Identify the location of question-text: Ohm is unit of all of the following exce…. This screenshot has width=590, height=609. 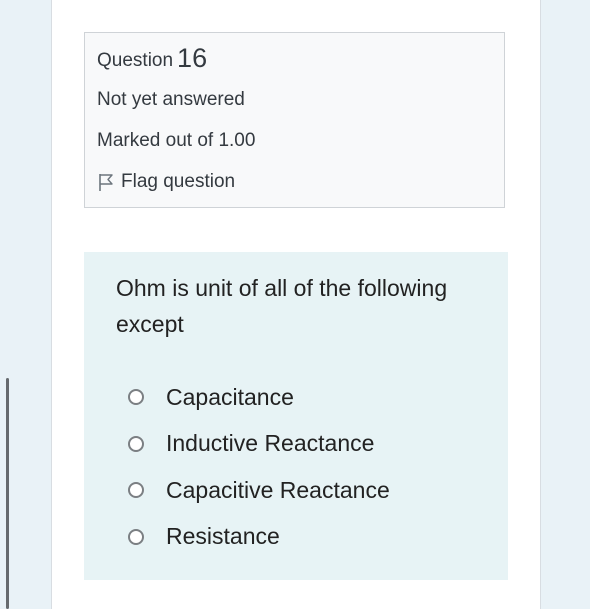
(282, 306).